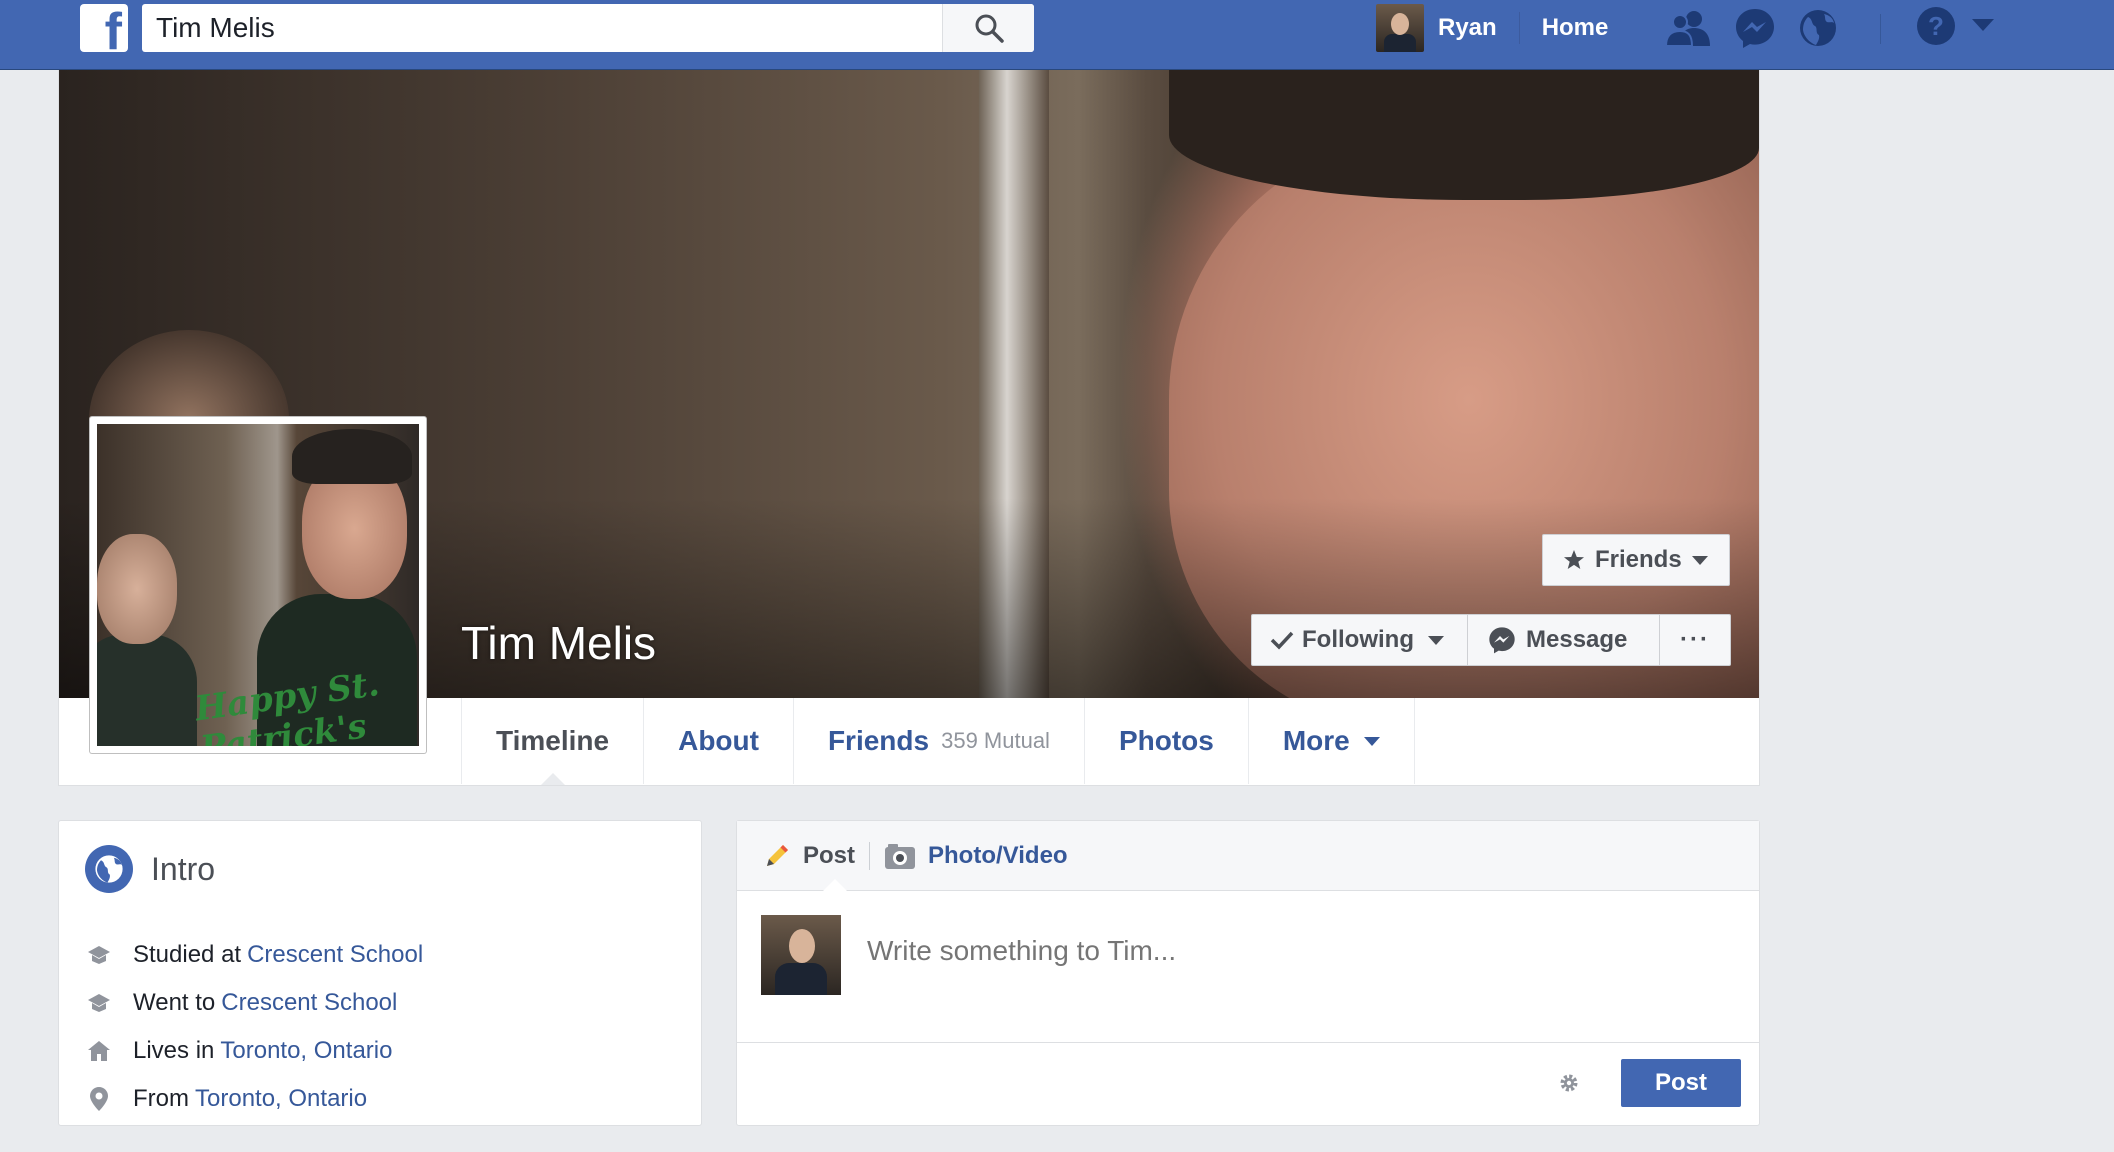 This screenshot has width=2114, height=1152. Describe the element at coordinates (1880, 29) in the screenshot. I see `nav-divider` at that location.